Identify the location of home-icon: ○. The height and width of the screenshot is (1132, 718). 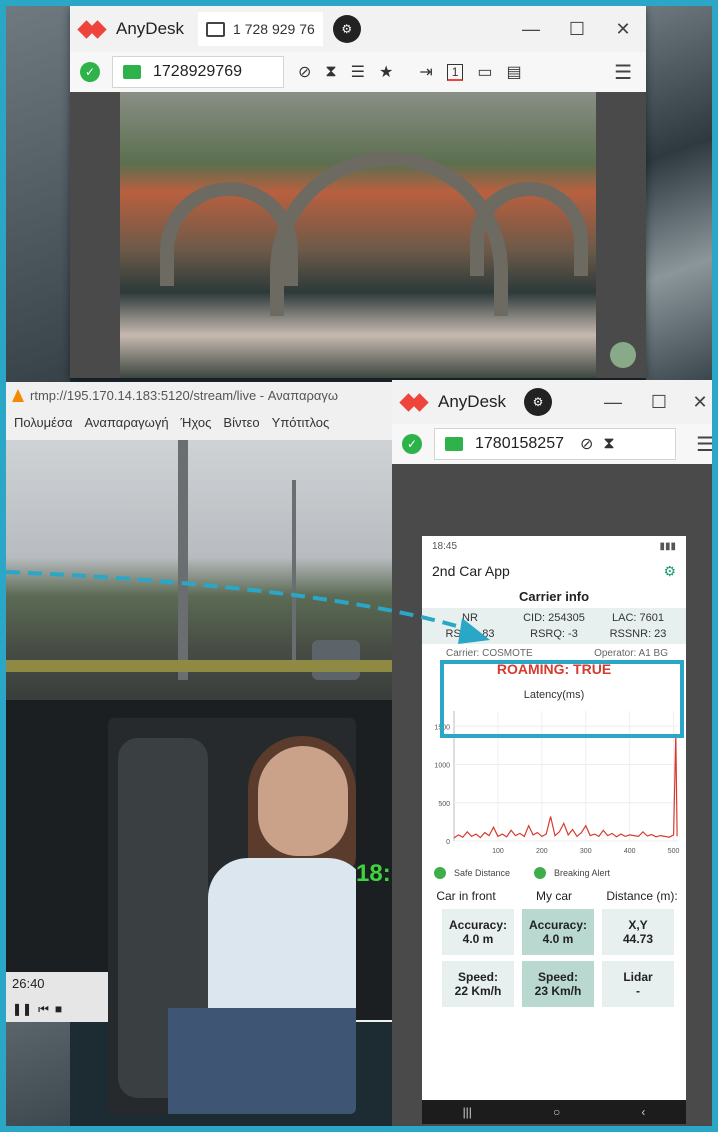
(556, 1112).